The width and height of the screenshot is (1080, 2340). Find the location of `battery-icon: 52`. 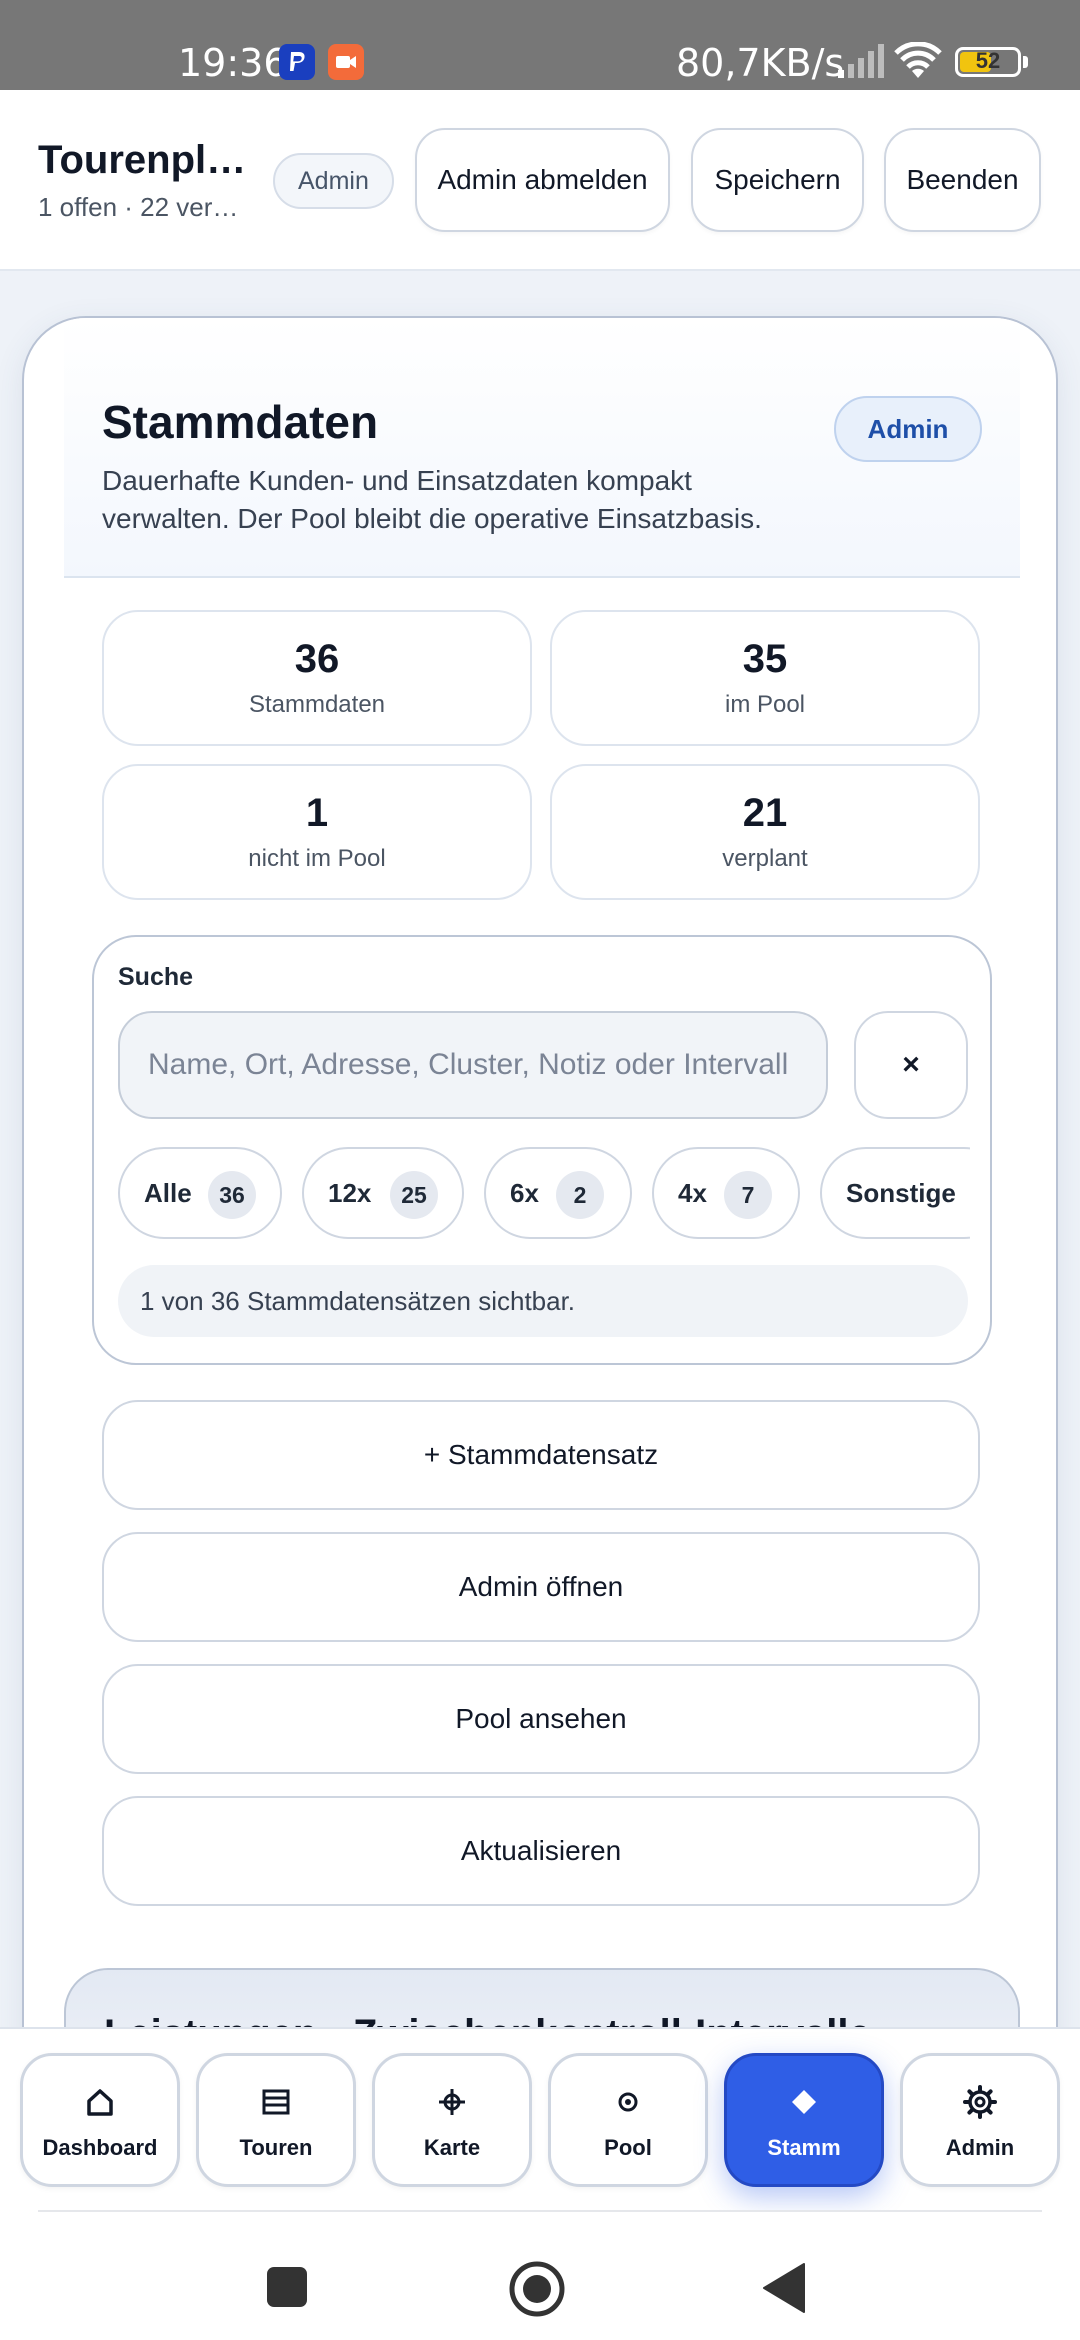

battery-icon: 52 is located at coordinates (988, 62).